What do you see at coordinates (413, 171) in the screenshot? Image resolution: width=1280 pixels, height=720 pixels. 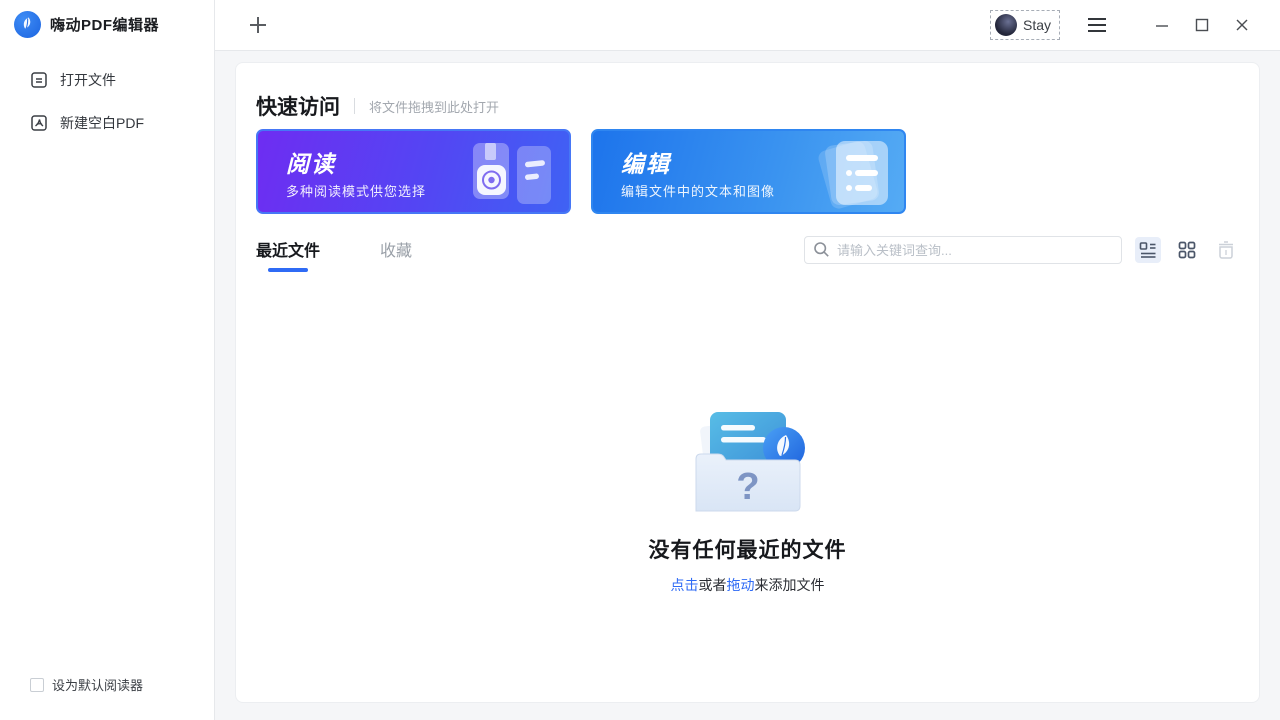 I see `read-mode-card: 阅读 多种阅读模式供您选择` at bounding box center [413, 171].